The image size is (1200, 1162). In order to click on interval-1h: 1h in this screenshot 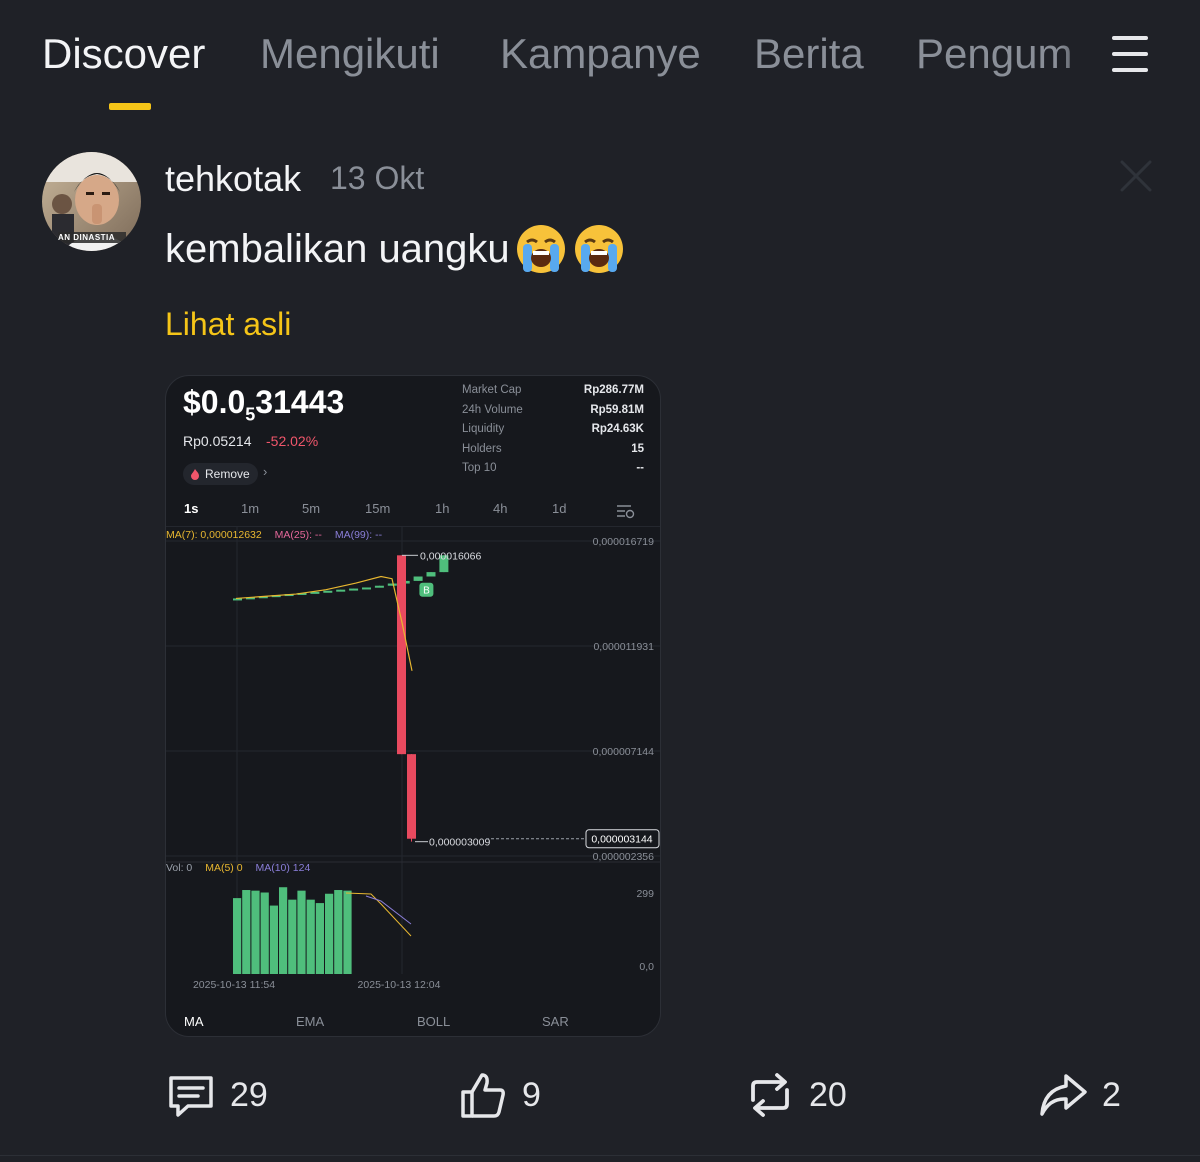, I will do `click(442, 508)`.